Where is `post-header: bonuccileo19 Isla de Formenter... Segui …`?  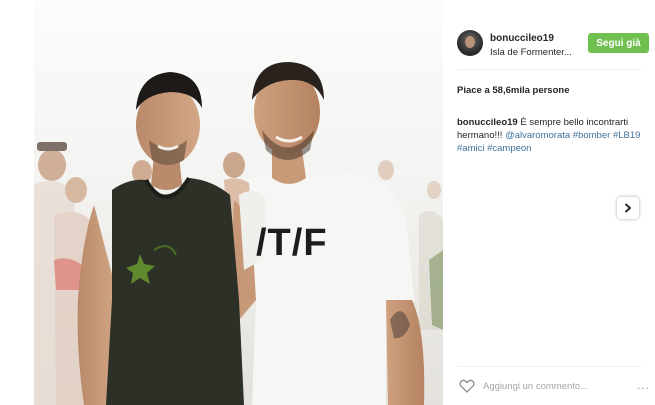 post-header: bonuccileo19 Isla de Formenter... Segui … is located at coordinates (549, 43).